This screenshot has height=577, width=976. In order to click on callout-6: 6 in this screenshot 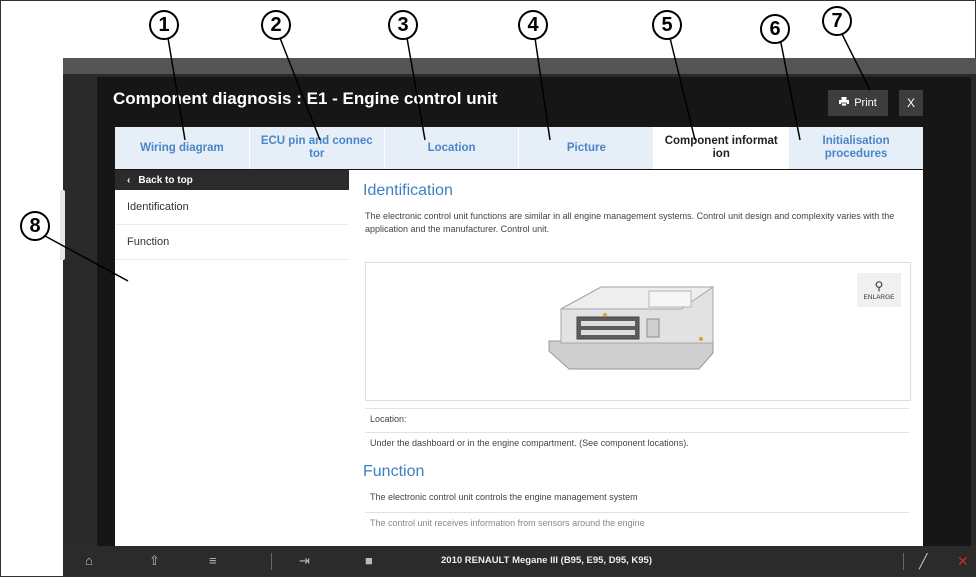, I will do `click(775, 29)`.